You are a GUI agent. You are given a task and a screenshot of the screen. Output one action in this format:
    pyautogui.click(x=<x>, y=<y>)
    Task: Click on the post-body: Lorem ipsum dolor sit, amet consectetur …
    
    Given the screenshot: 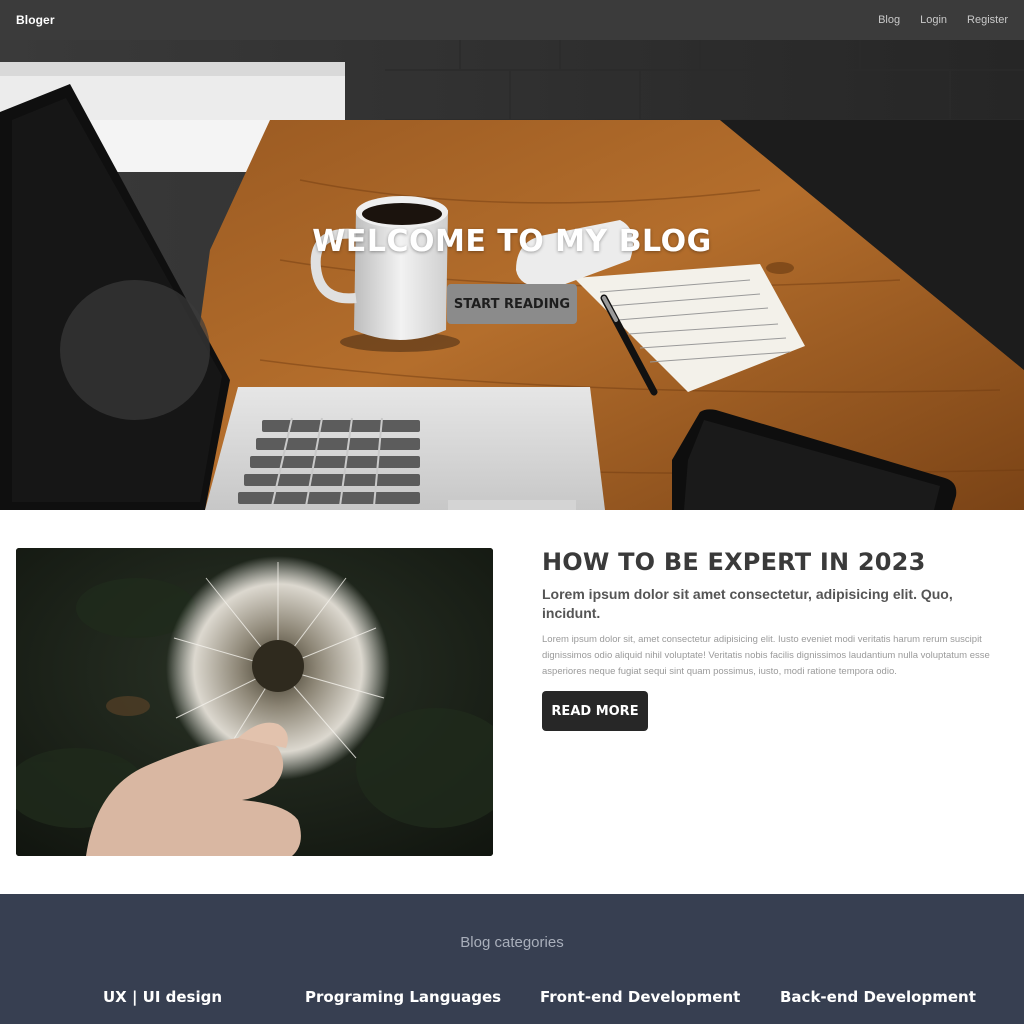 What is the action you would take?
    pyautogui.click(x=766, y=655)
    